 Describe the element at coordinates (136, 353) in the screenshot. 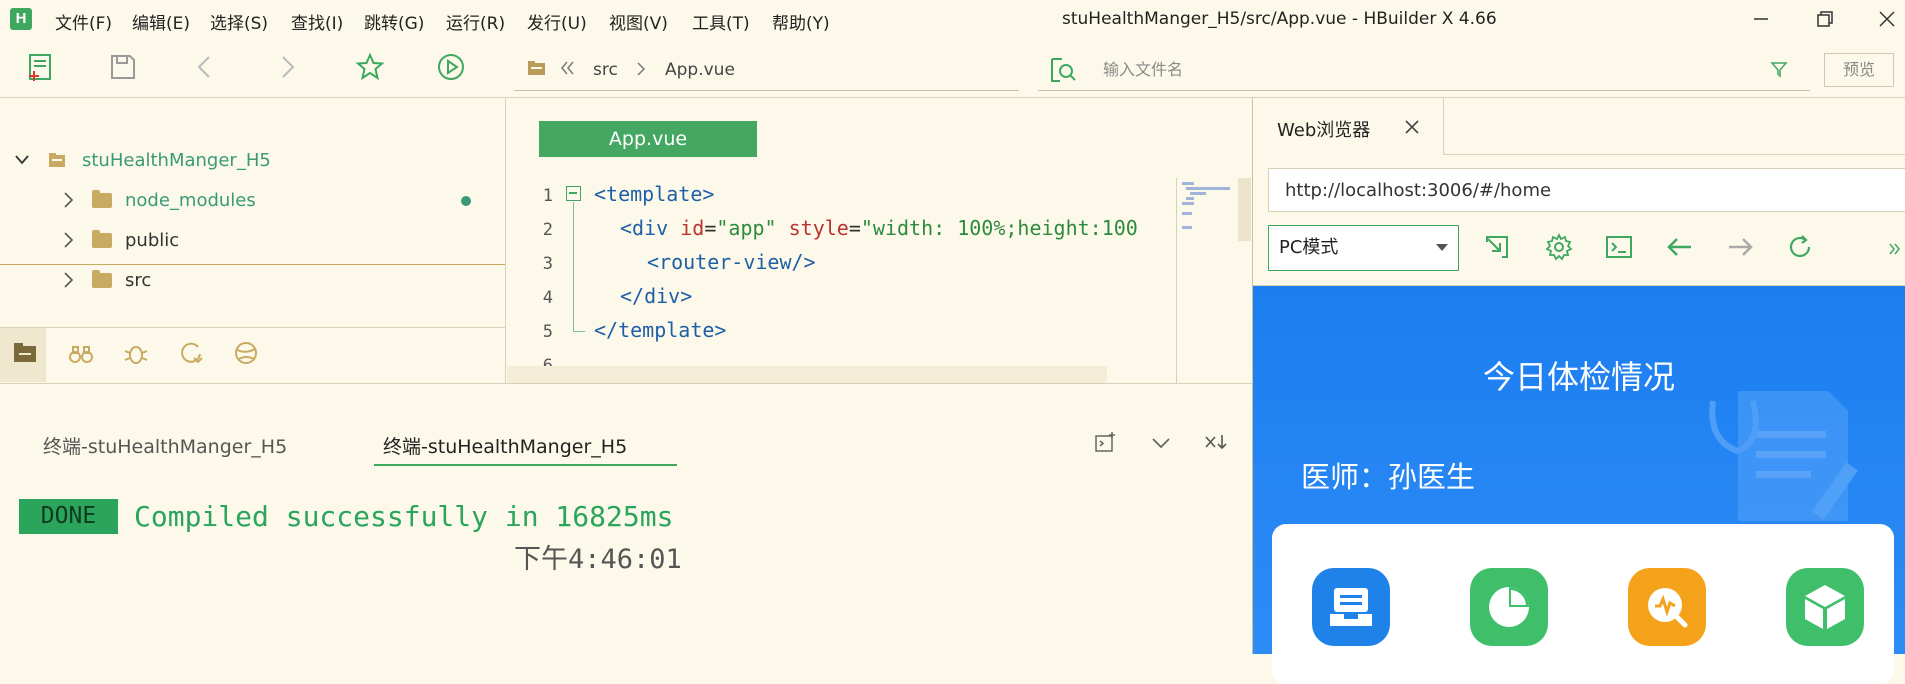

I see `debug-panel-tab` at that location.